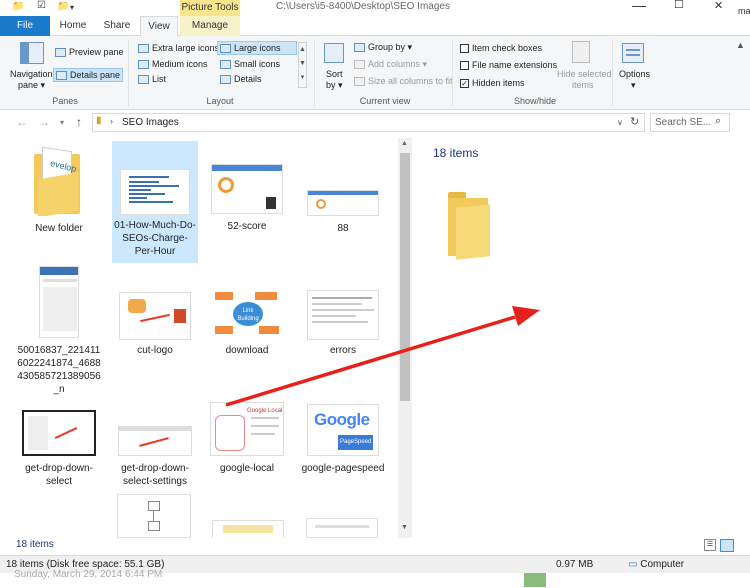 The width and height of the screenshot is (750, 588). What do you see at coordinates (535, 580) in the screenshot?
I see `background-map-thumbnail` at bounding box center [535, 580].